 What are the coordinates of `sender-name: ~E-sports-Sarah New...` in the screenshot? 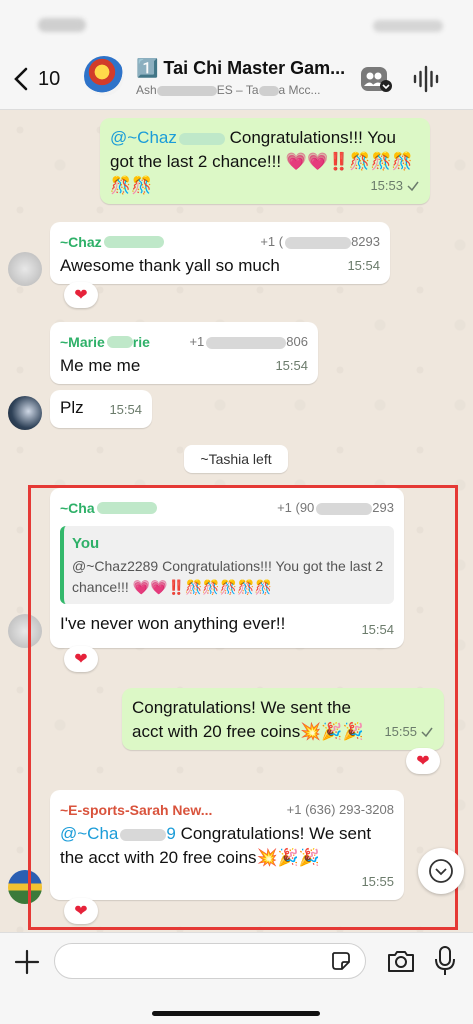 It's located at (136, 810).